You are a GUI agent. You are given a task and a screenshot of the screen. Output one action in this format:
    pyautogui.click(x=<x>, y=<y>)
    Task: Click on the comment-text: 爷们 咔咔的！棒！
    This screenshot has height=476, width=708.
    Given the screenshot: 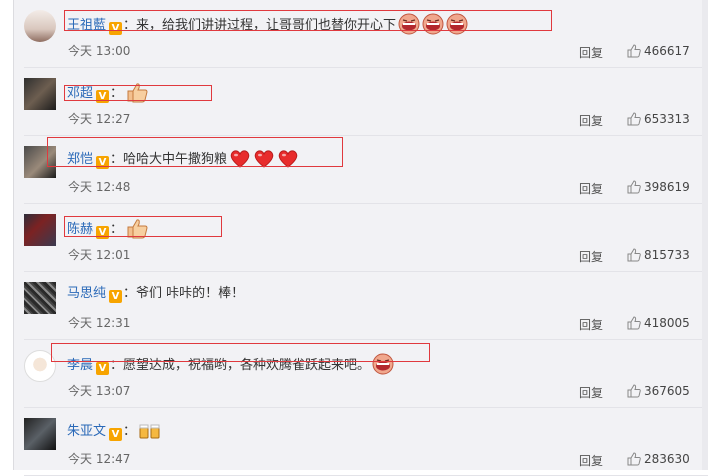 What is the action you would take?
    pyautogui.click(x=190, y=293)
    